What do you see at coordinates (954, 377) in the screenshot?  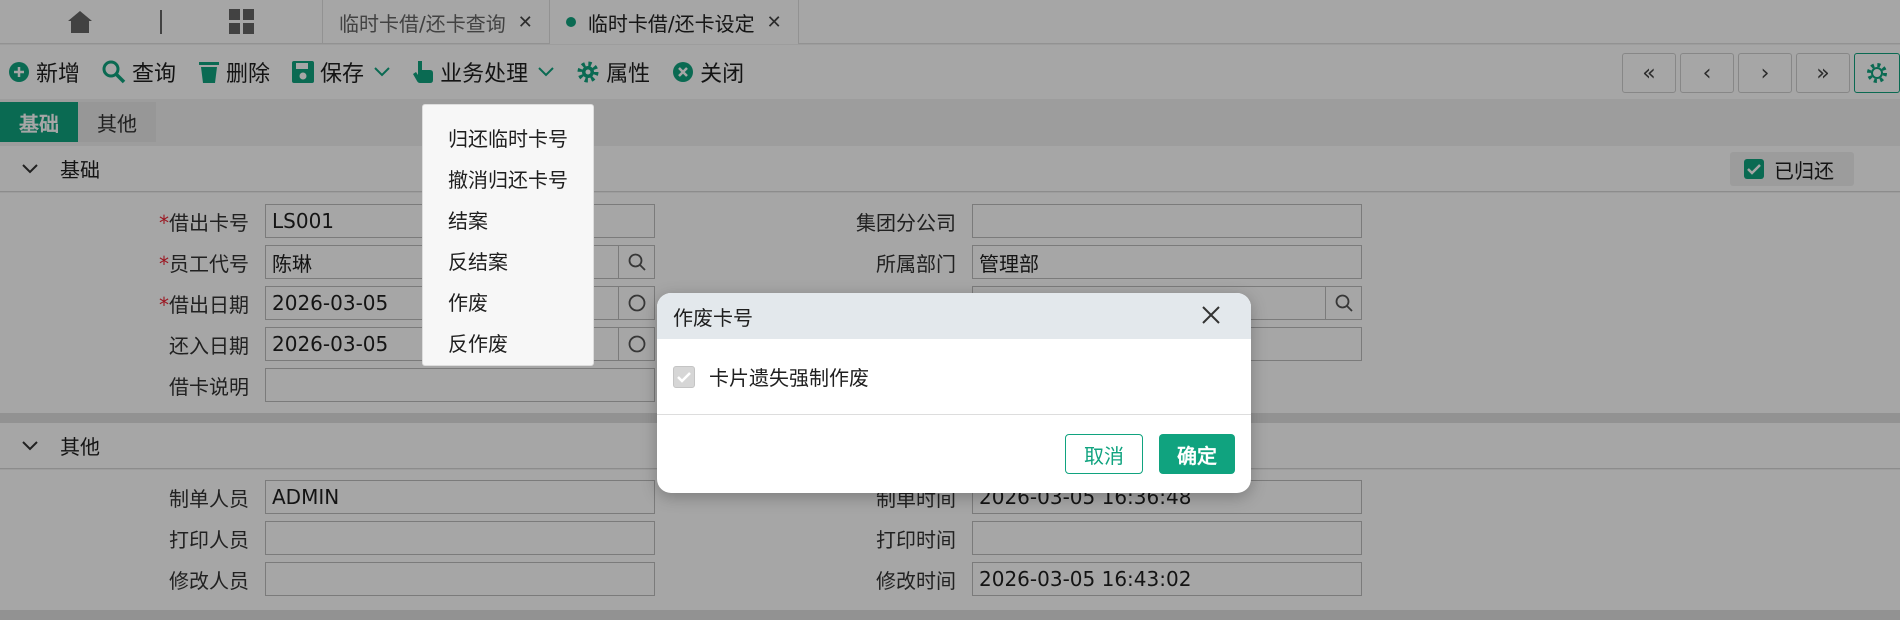 I see `dialog-body: 卡片遗失强制作废` at bounding box center [954, 377].